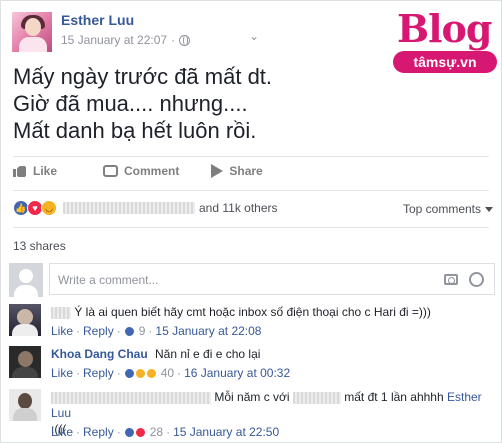 This screenshot has height=443, width=502. I want to click on camera-icon, so click(451, 279).